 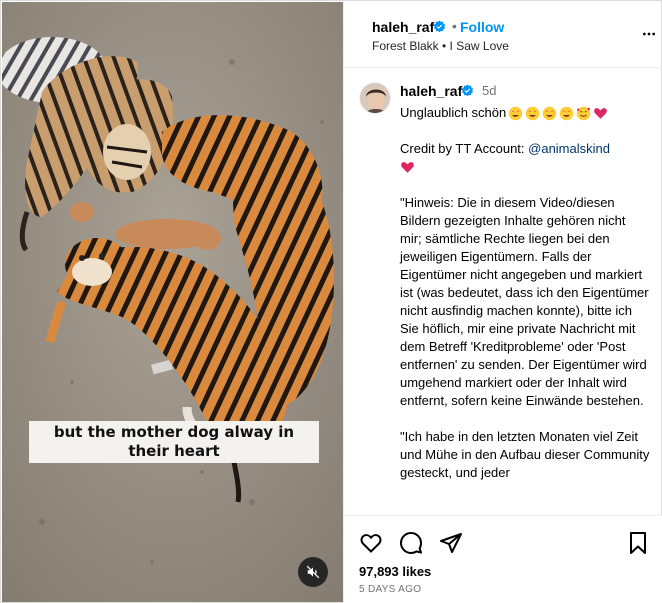 I want to click on audio-track-link: Forest Blakk • I Saw Love, so click(x=440, y=46).